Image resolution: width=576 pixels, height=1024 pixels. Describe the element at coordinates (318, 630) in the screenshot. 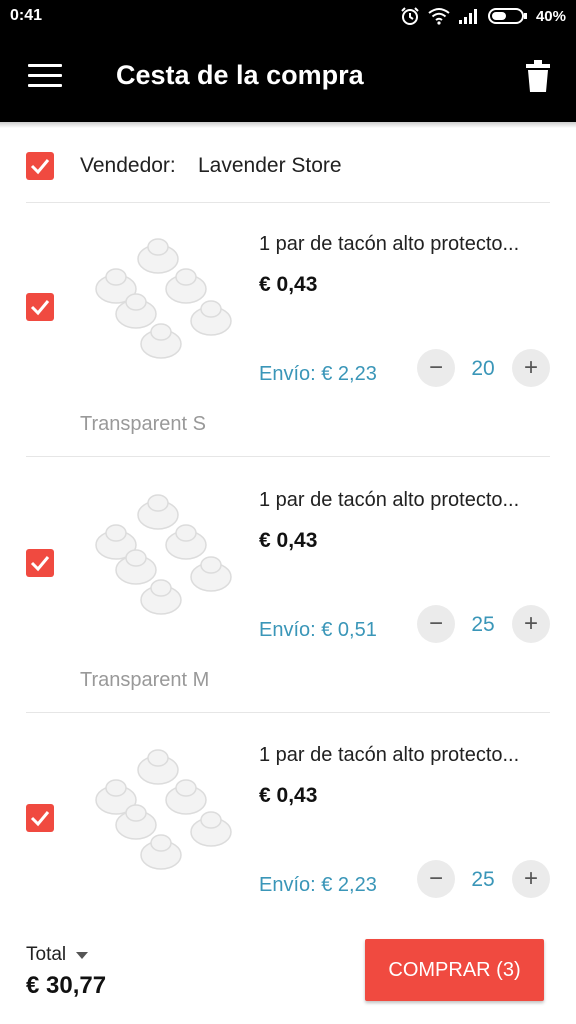

I see `shipping-cost: Envío: € 0,51` at that location.